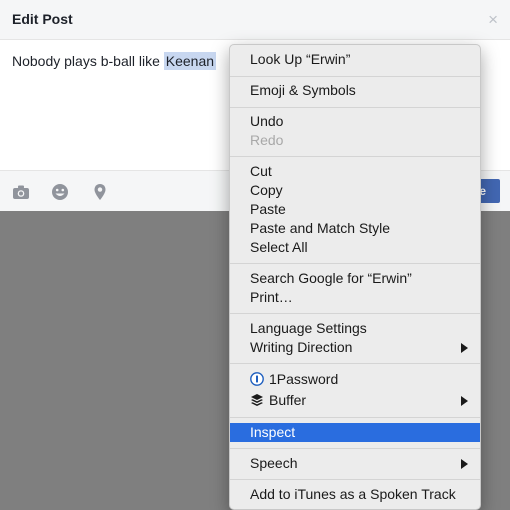  Describe the element at coordinates (274, 463) in the screenshot. I see `menu-item-label: Speech` at that location.